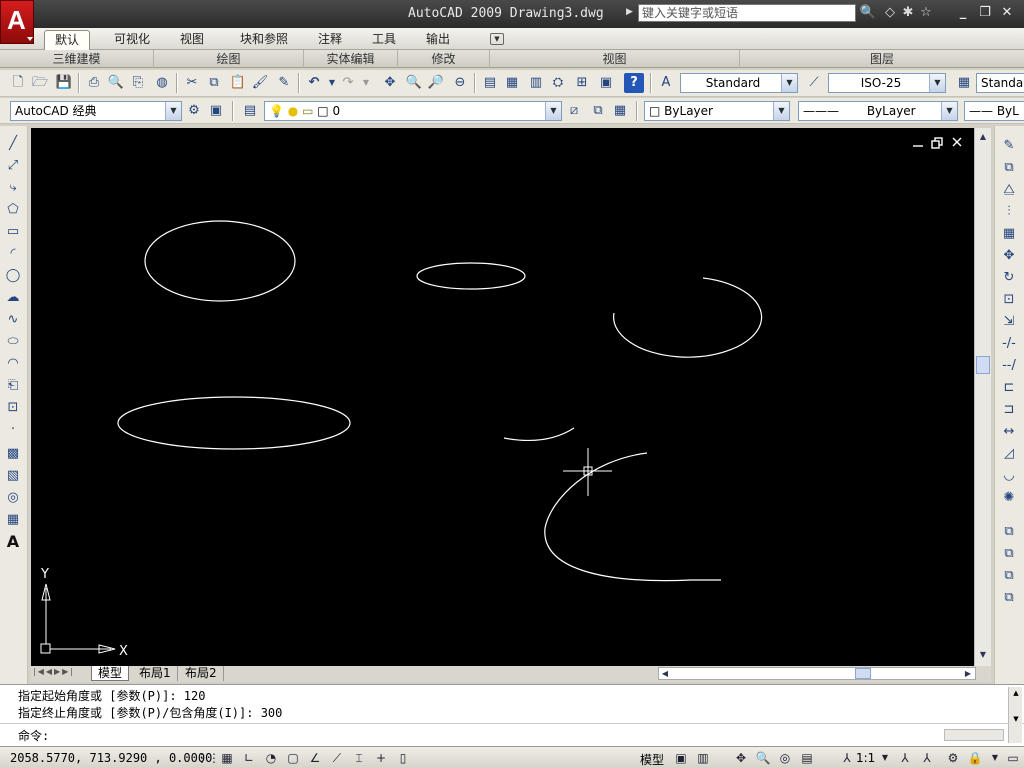  What do you see at coordinates (13, 454) in the screenshot?
I see `hatch-icon: ▩` at bounding box center [13, 454].